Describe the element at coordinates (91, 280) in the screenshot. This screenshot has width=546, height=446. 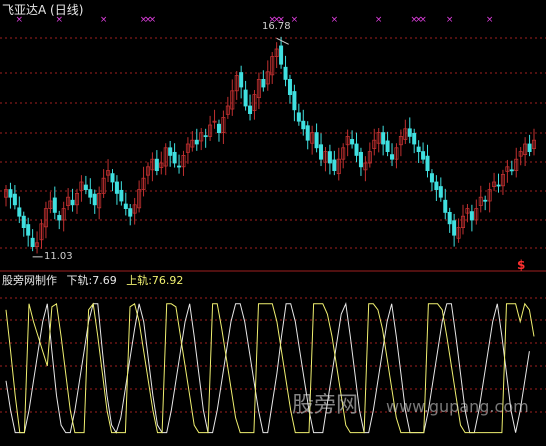
I see `lower-band-label: 下轨:7.69` at that location.